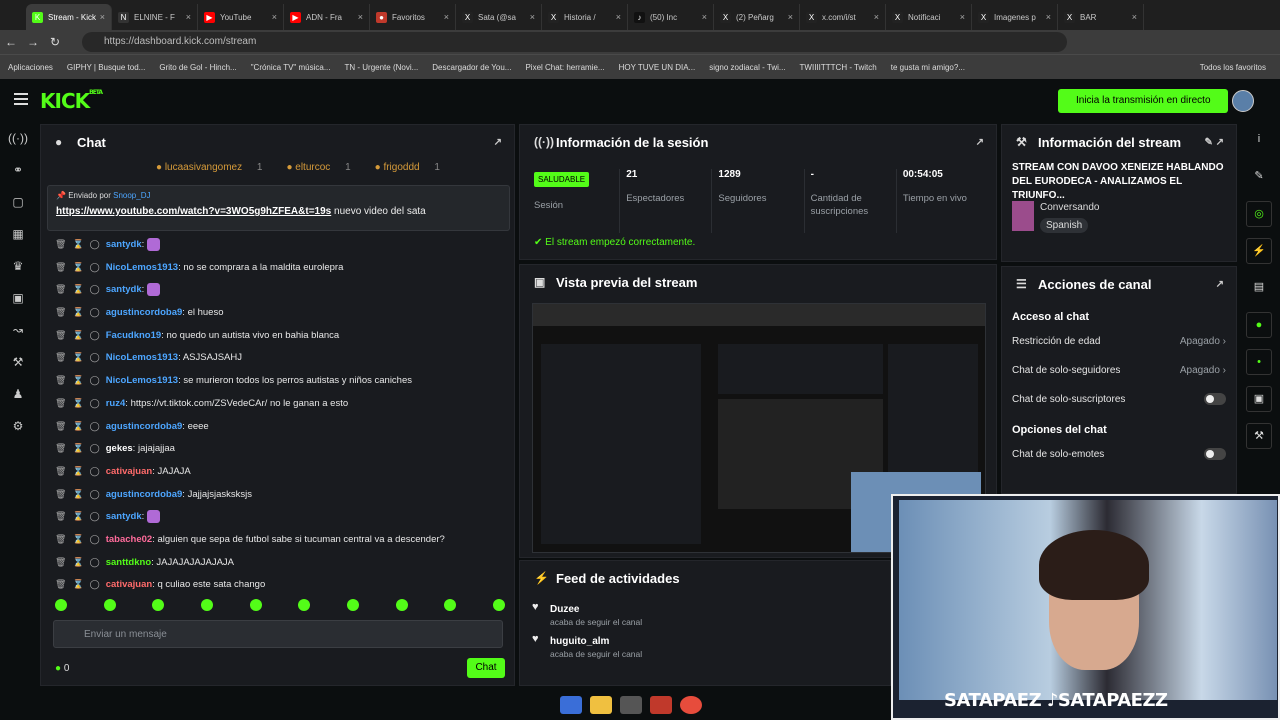  What do you see at coordinates (155, 17) in the screenshot?
I see `browser-tab: N ELNINE - F ×` at bounding box center [155, 17].